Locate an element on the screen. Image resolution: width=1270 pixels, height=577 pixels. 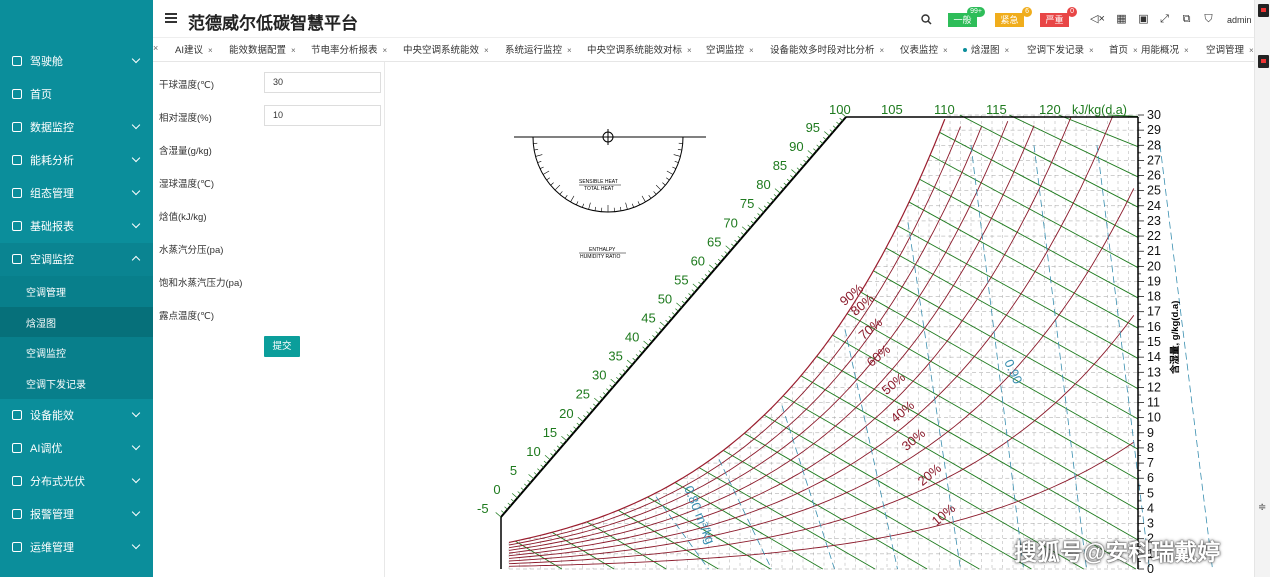
sidebar-item: 驾驶舱 is located at coordinates (76, 60).